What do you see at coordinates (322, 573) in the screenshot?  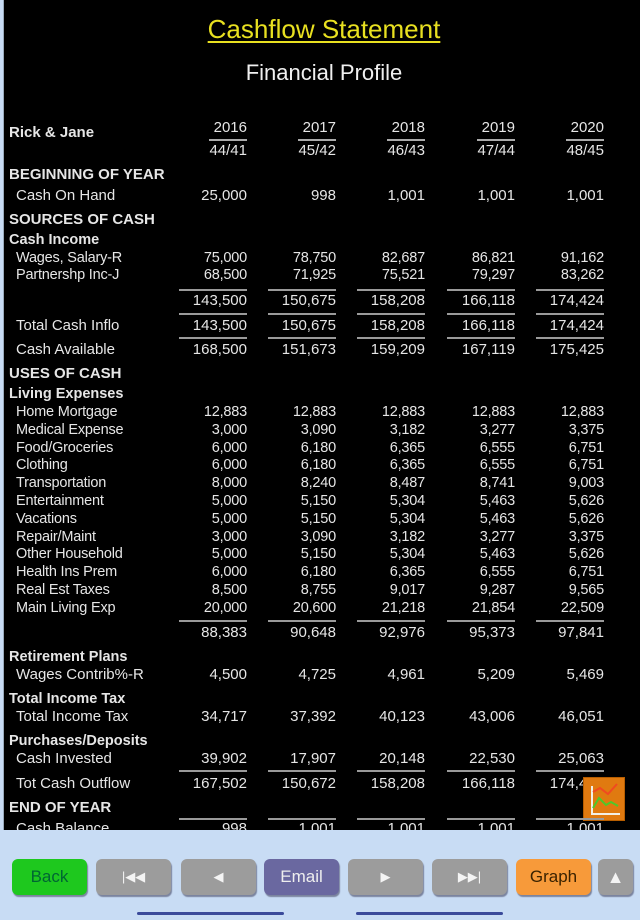 I see `table-row: Health Ins Prem 6,000 6,180 6,365 6,555 6,751` at bounding box center [322, 573].